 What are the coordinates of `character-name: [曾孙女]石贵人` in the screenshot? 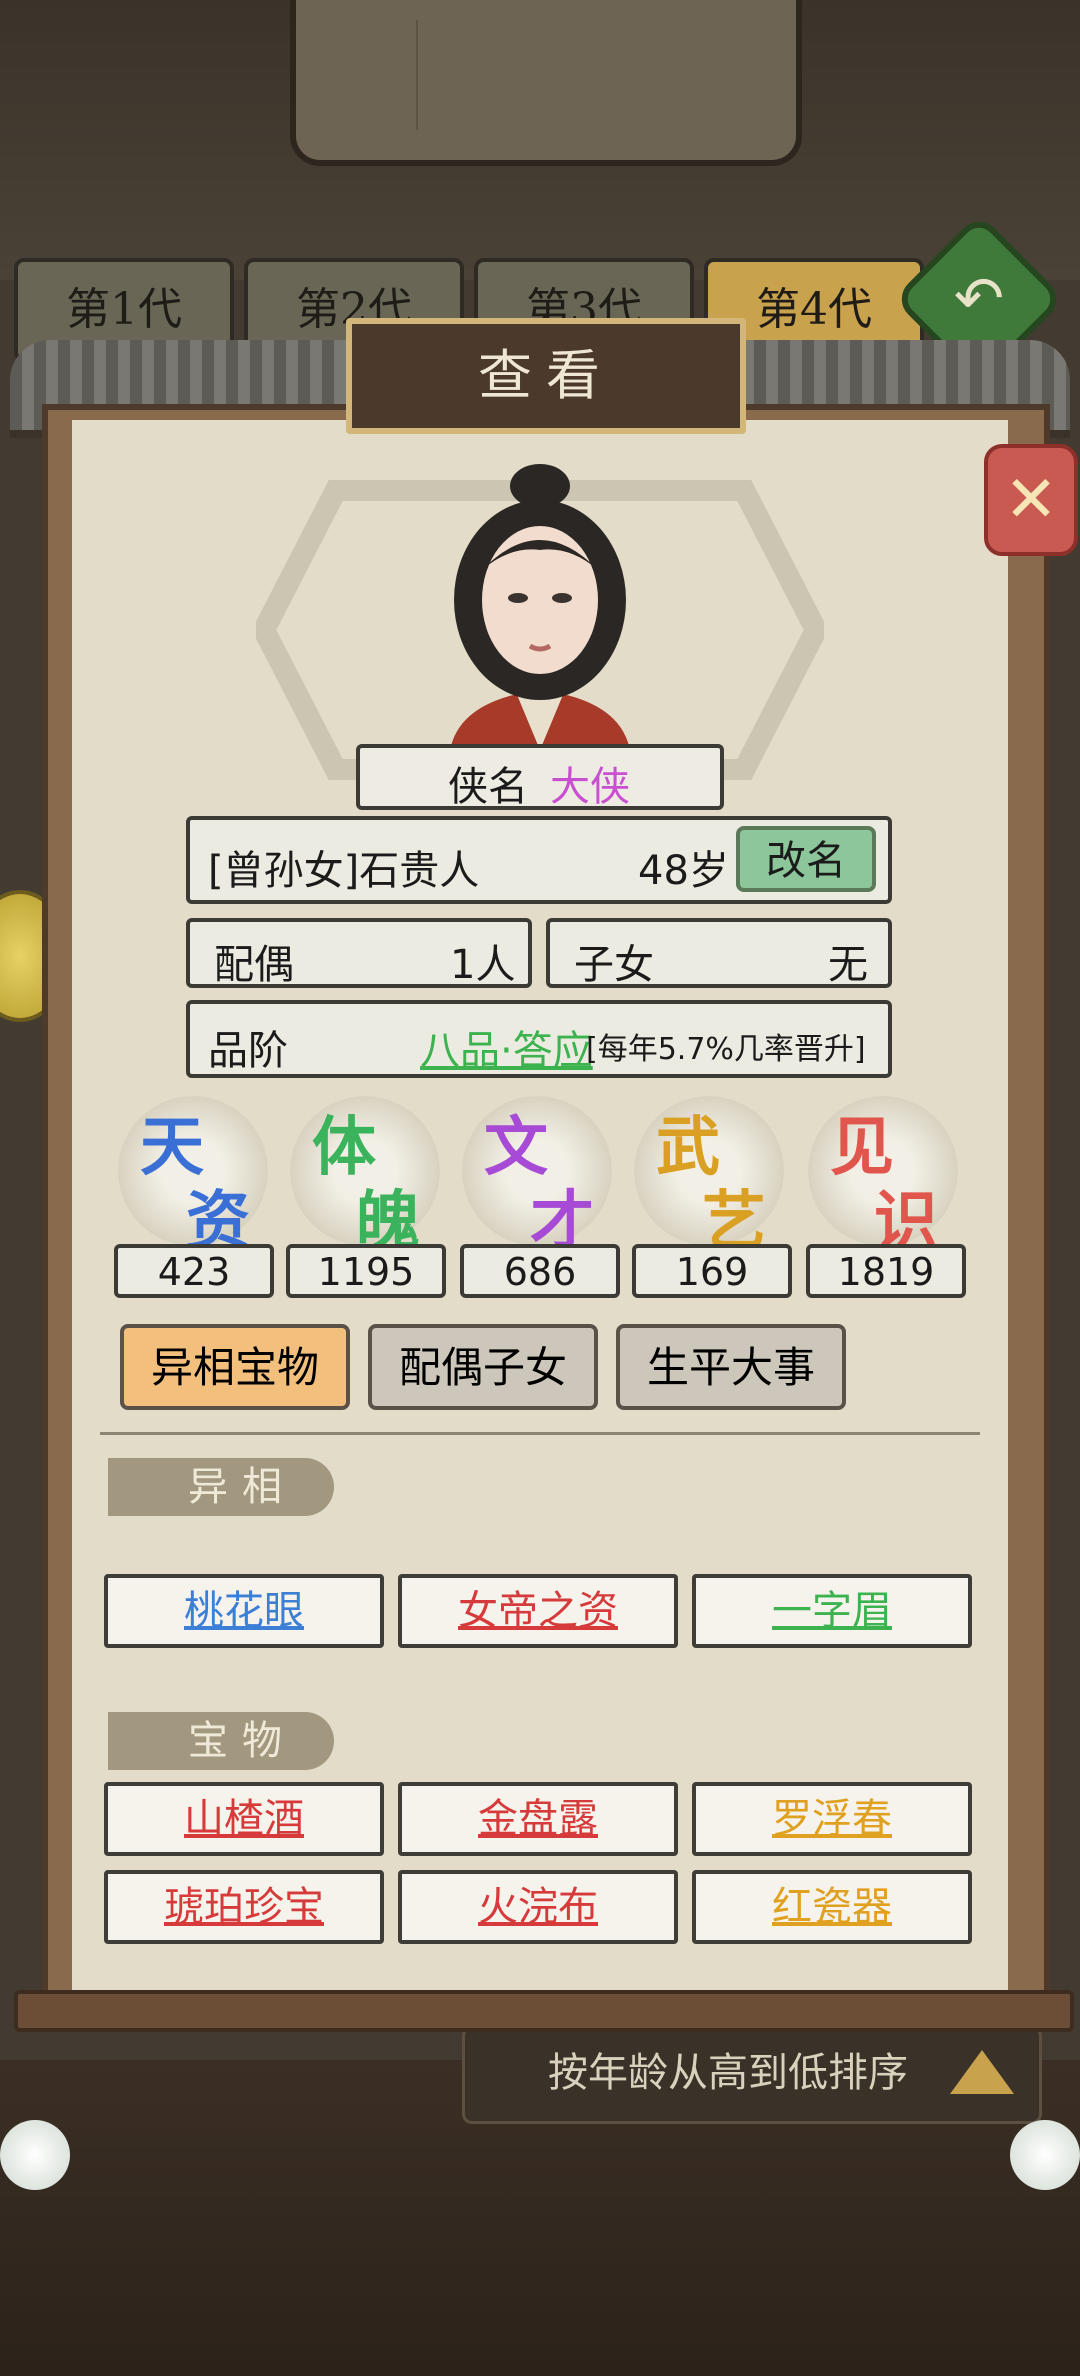 It's located at (344, 871).